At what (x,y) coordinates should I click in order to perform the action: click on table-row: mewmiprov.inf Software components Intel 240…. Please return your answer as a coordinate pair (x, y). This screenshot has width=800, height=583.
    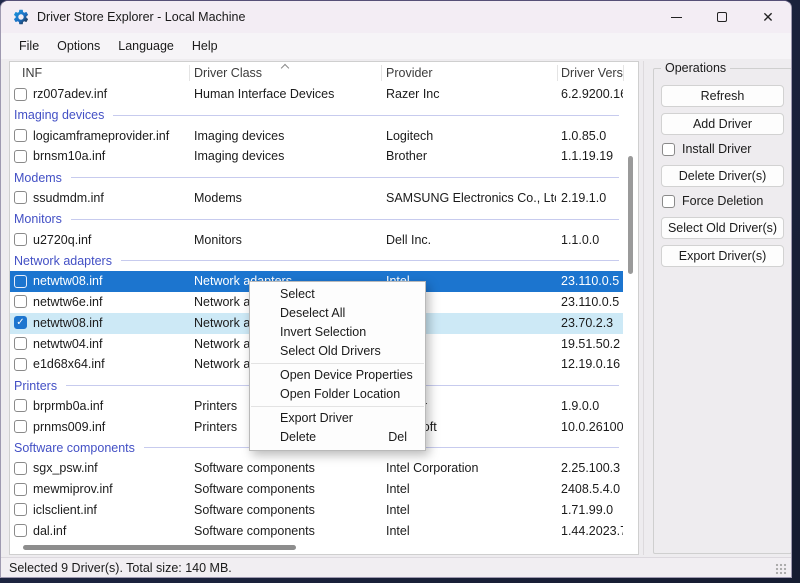
    Looking at the image, I should click on (316, 489).